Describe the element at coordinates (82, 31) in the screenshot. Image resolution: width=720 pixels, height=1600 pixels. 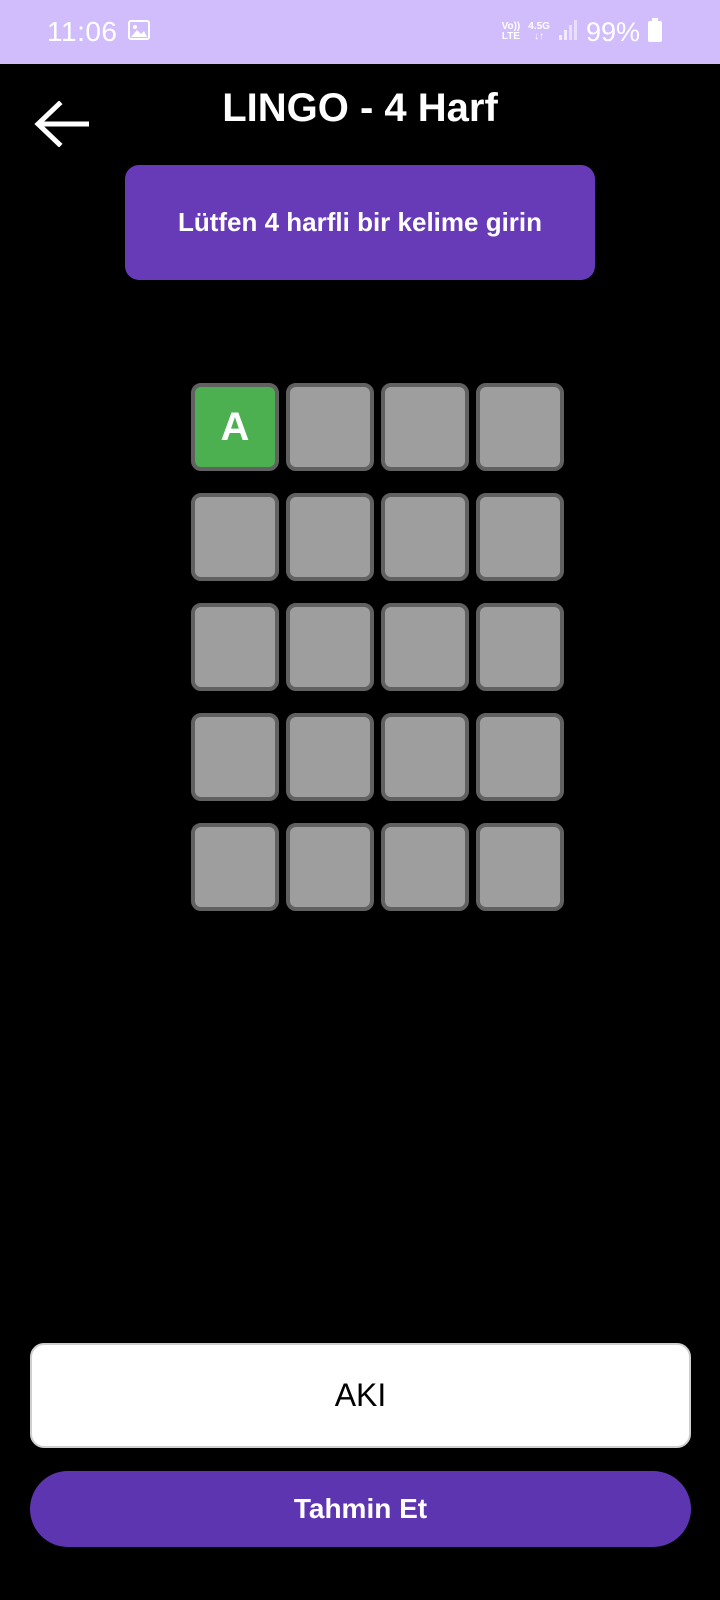
I see `status-time: 11:06` at that location.